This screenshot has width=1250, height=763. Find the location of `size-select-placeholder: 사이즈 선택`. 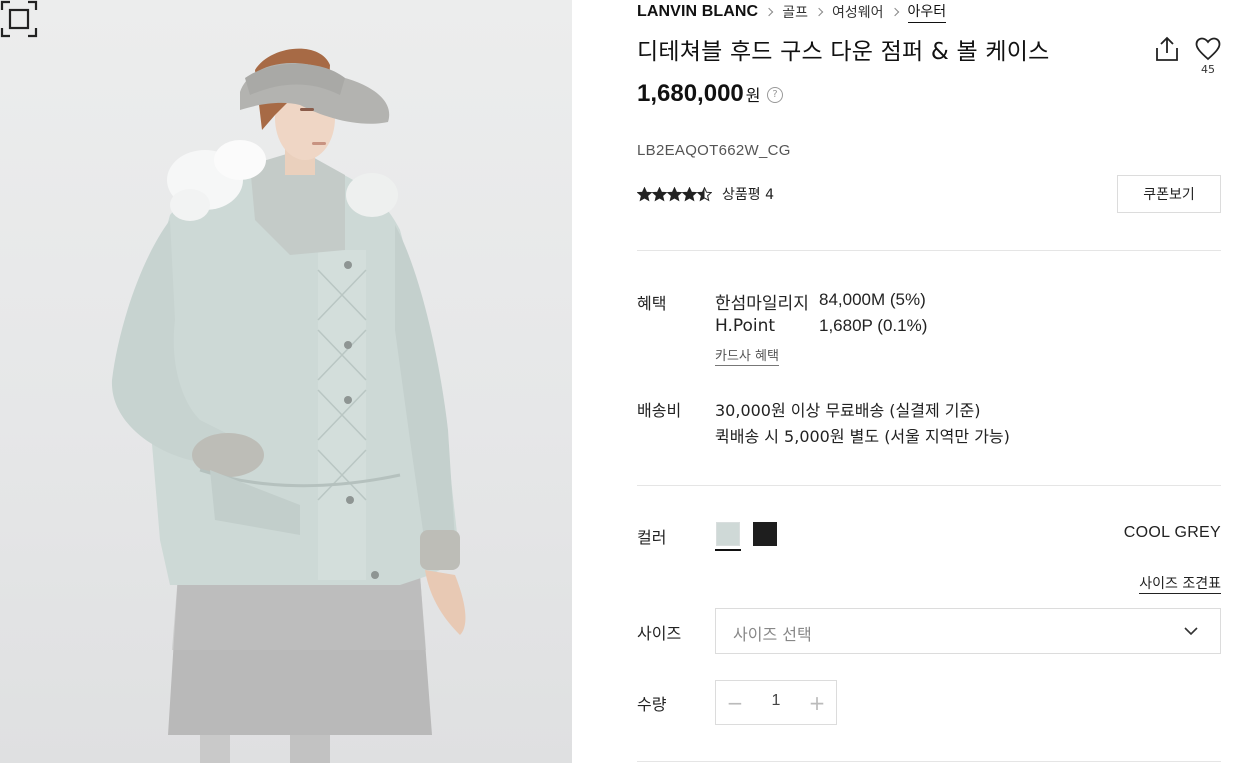

size-select-placeholder: 사이즈 선택 is located at coordinates (772, 634).